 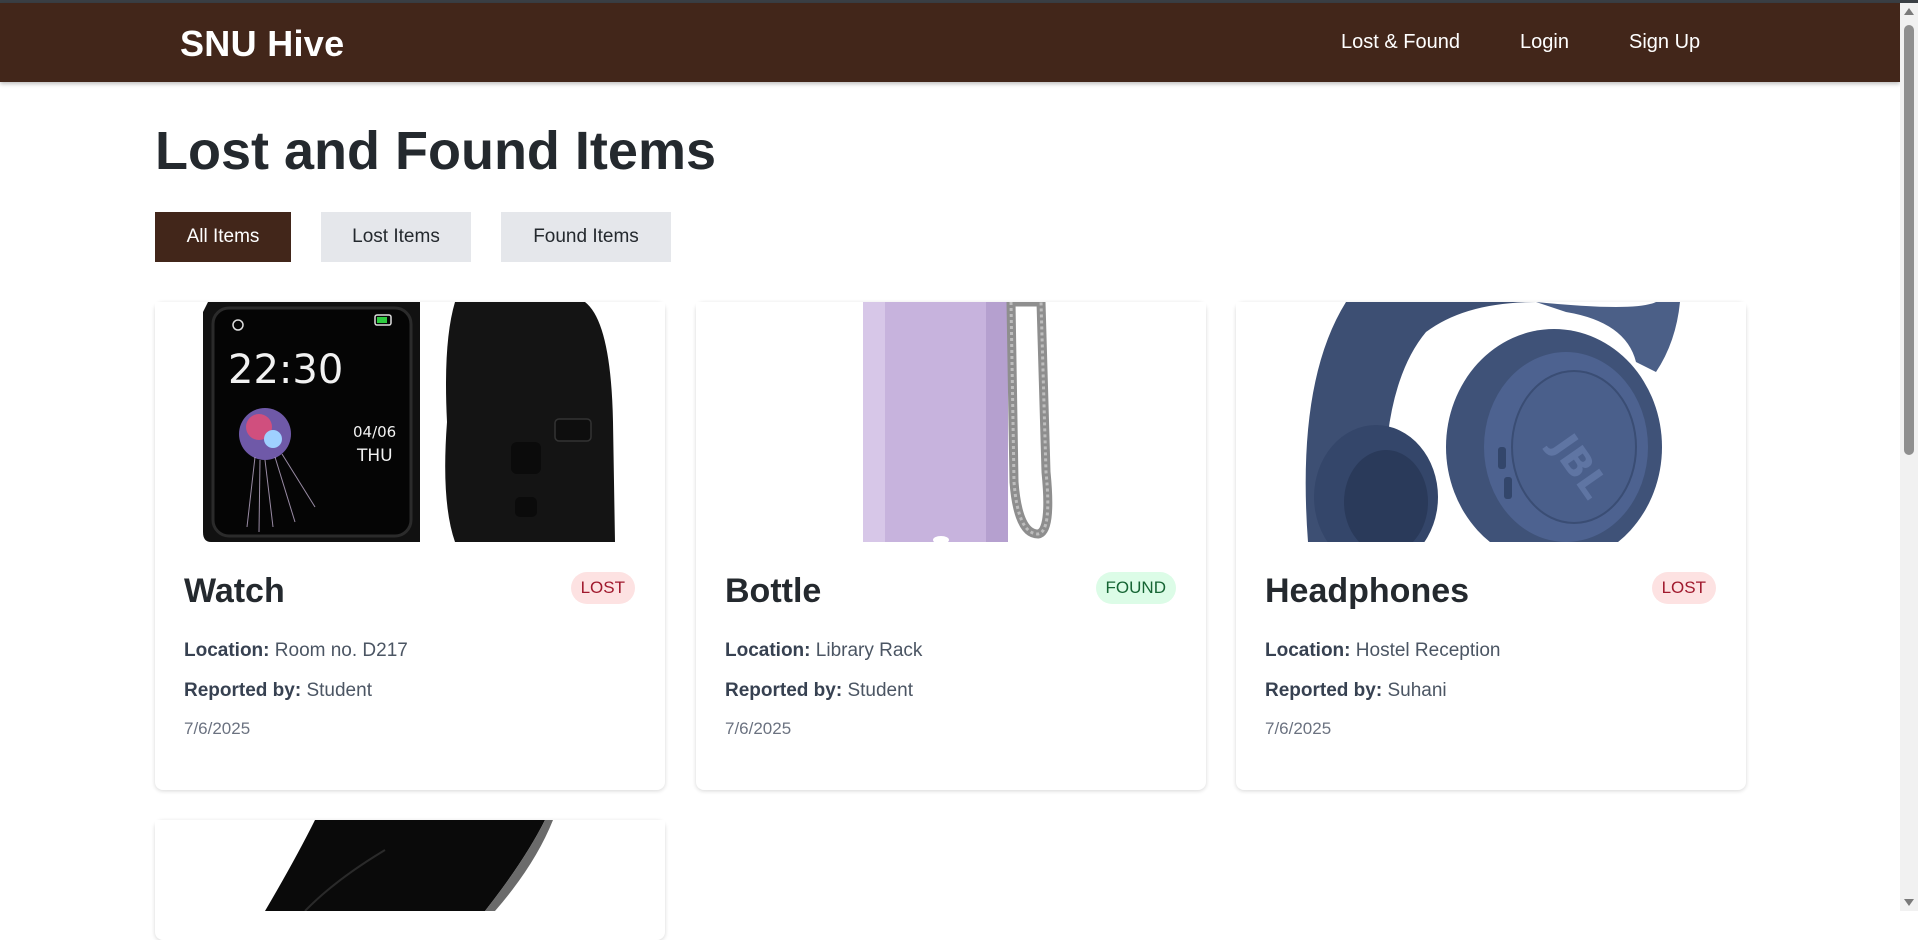 What do you see at coordinates (1491, 422) in the screenshot?
I see `item-image-headphones: JBL` at bounding box center [1491, 422].